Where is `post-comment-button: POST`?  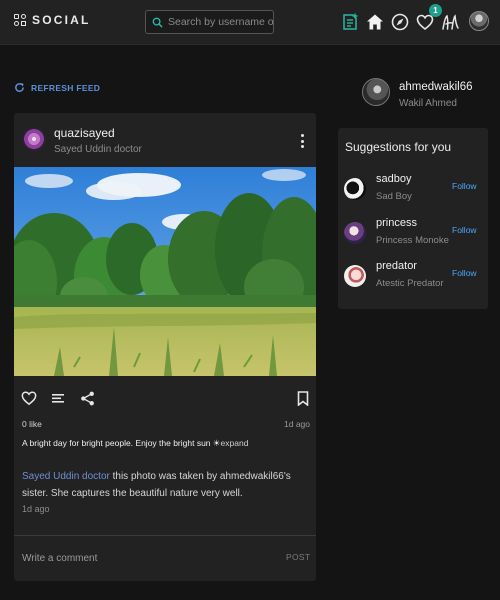 post-comment-button: POST is located at coordinates (298, 557).